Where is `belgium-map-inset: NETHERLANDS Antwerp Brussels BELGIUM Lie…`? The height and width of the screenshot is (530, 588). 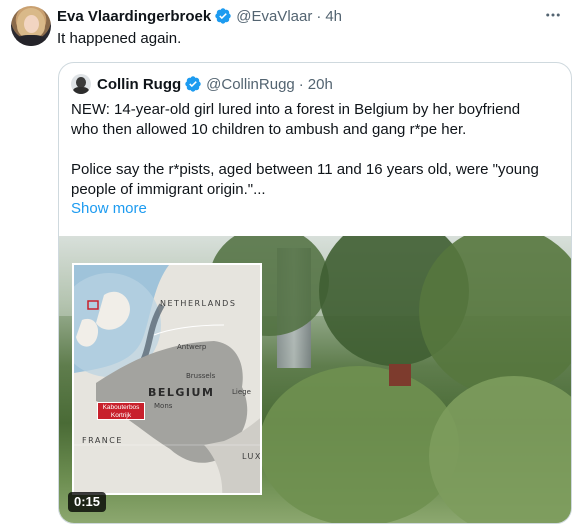
belgium-map-inset: NETHERLANDS Antwerp Brussels BELGIUM Lie… is located at coordinates (167, 379).